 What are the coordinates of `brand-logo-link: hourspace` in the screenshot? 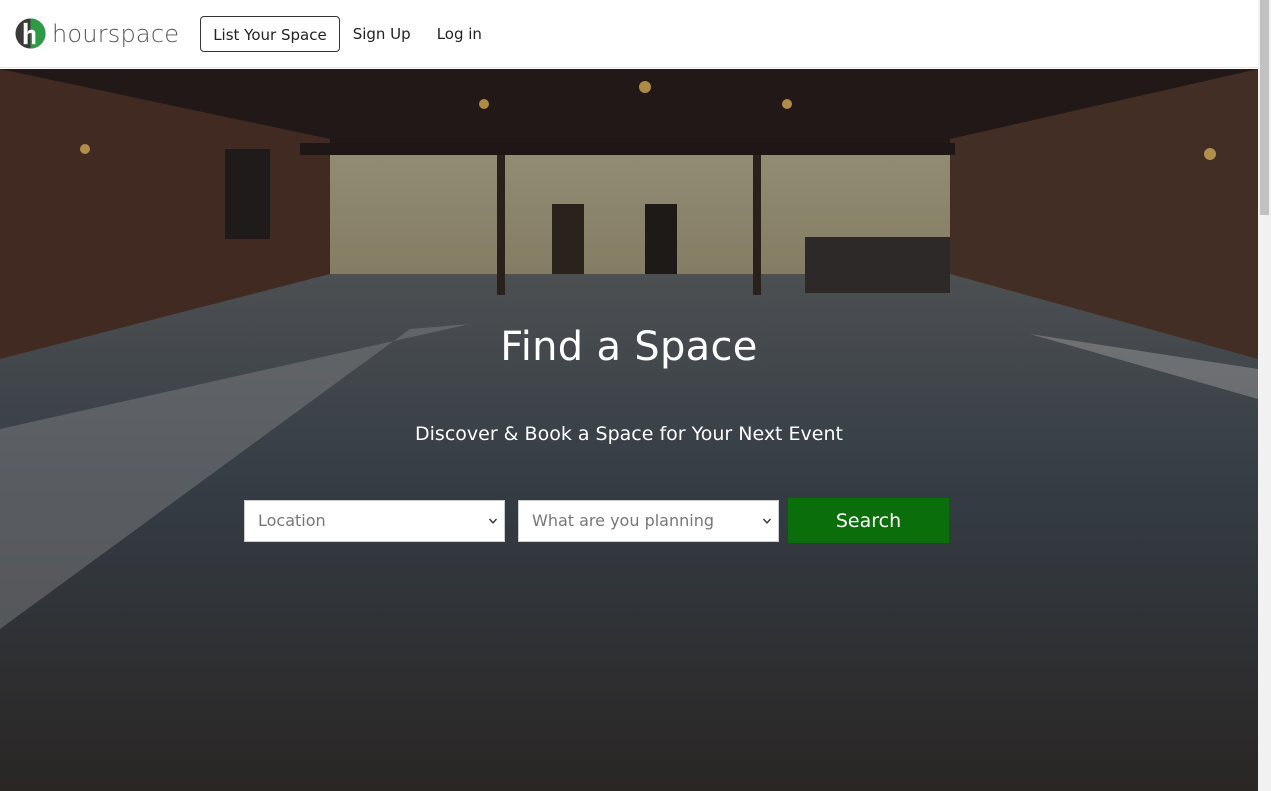 It's located at (97, 33).